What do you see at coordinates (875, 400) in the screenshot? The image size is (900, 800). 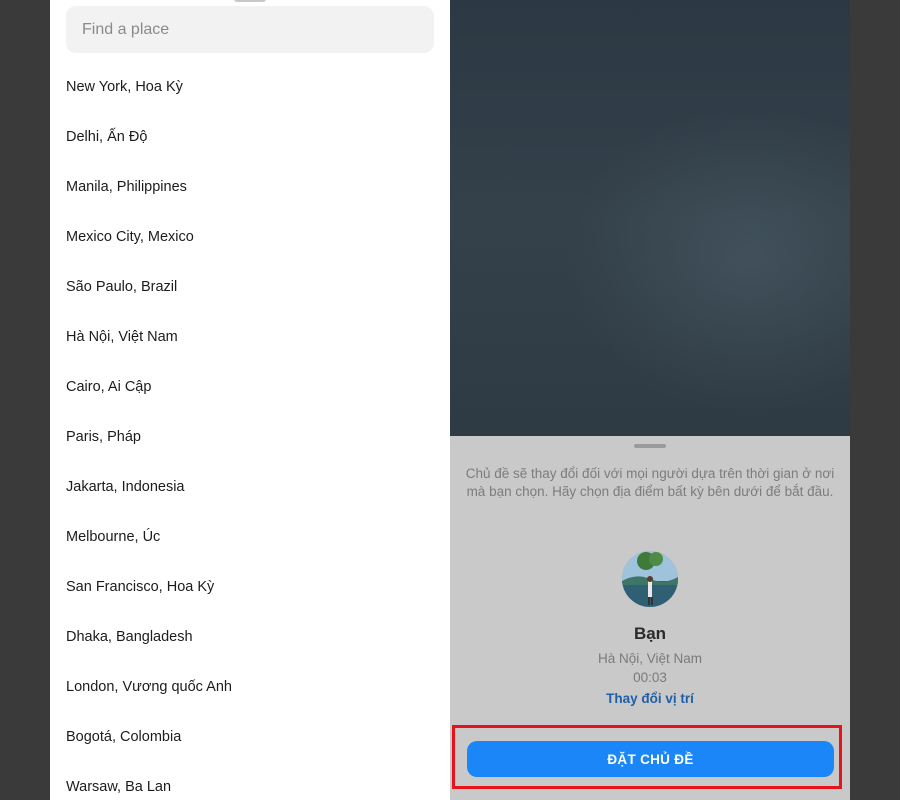 I see `right-margin` at bounding box center [875, 400].